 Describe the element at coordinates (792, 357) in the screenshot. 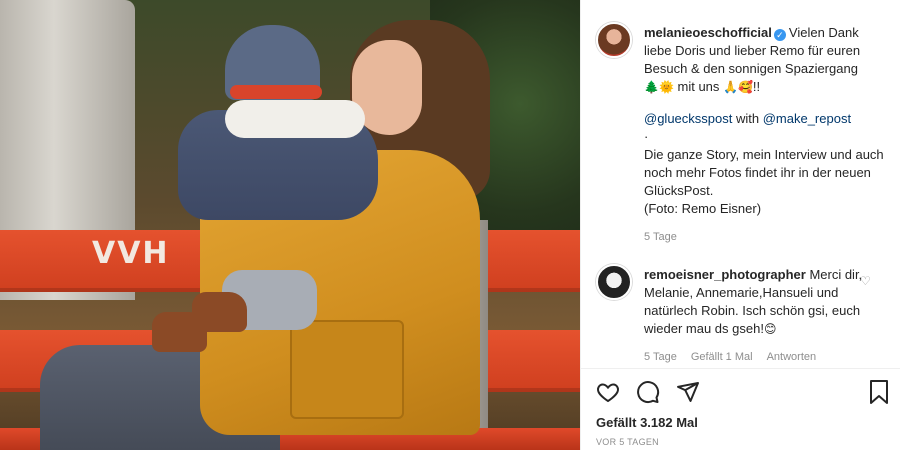

I see `reply-button: Antworten` at that location.